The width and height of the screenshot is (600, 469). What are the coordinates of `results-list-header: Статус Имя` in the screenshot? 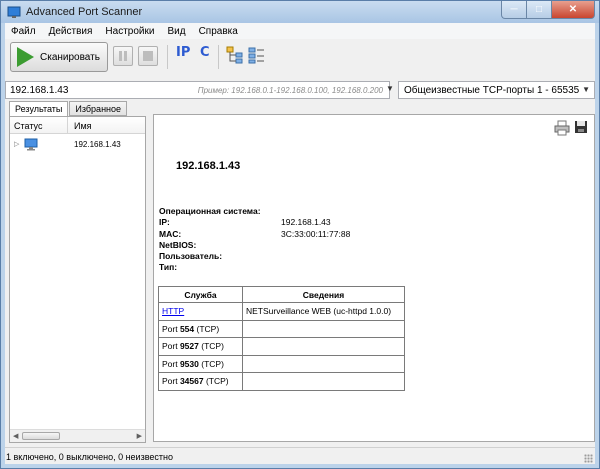 It's located at (77, 125).